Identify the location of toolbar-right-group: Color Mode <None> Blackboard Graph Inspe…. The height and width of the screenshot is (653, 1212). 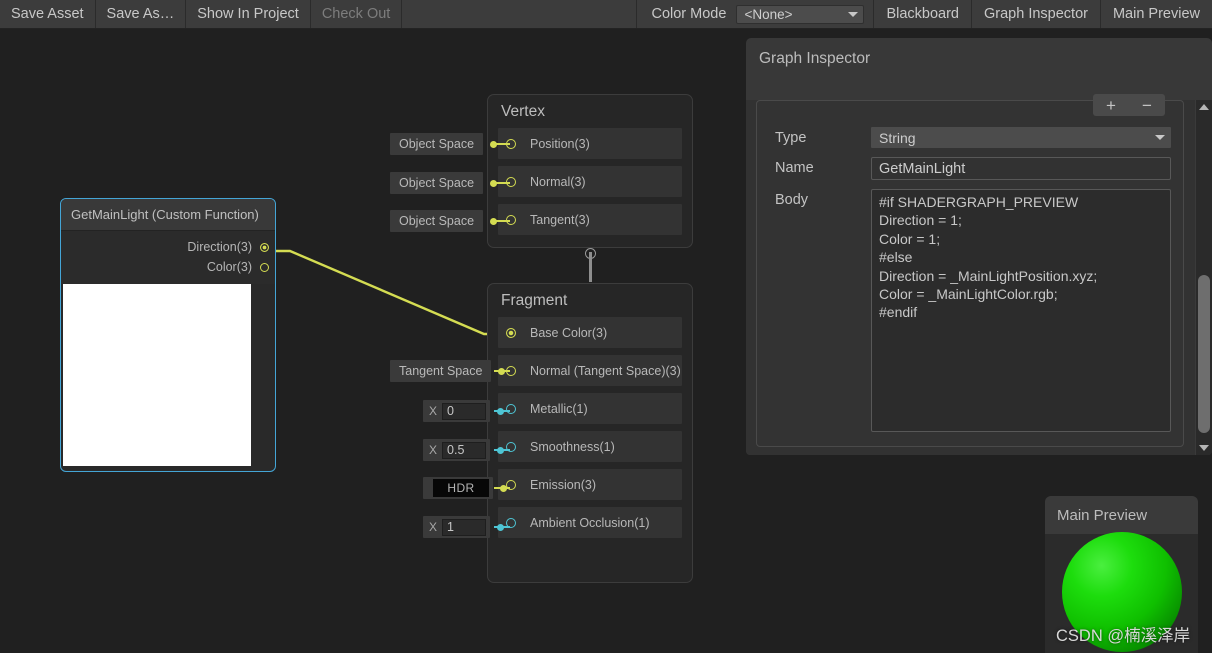
(924, 14).